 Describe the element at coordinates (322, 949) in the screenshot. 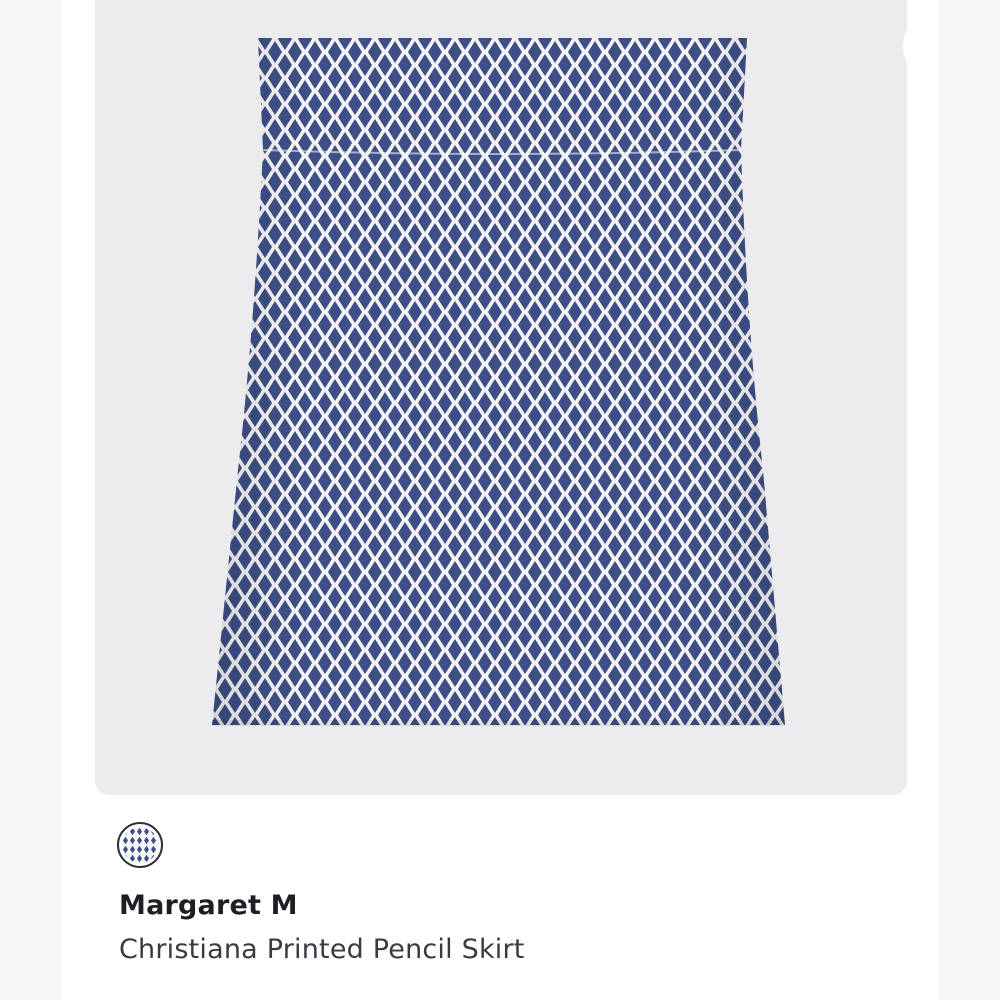

I see `product-title: Christiana Printed Pencil Skirt` at that location.